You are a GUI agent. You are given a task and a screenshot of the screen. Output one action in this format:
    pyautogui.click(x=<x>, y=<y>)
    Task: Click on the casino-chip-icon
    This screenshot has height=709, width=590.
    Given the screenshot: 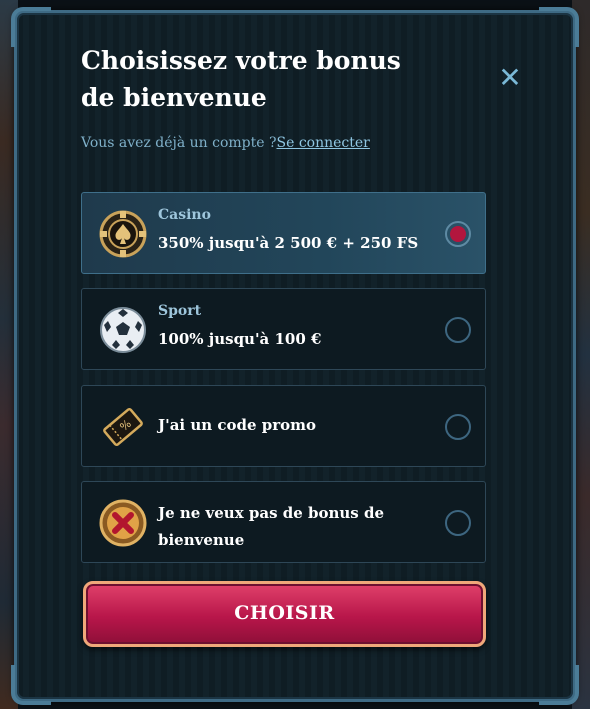 What is the action you would take?
    pyautogui.click(x=123, y=234)
    